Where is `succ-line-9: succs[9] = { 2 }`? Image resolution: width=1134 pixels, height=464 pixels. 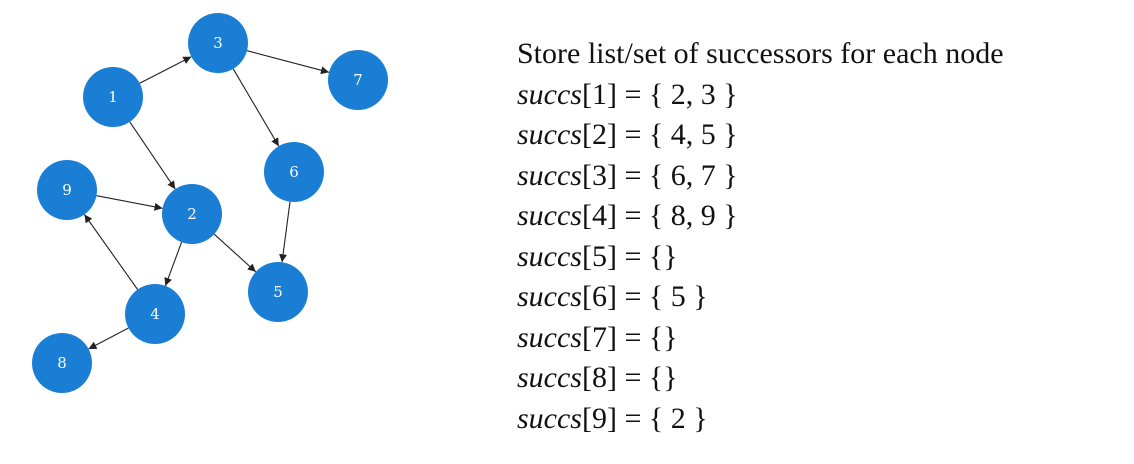 succ-line-9: succs[9] = { 2 } is located at coordinates (817, 419).